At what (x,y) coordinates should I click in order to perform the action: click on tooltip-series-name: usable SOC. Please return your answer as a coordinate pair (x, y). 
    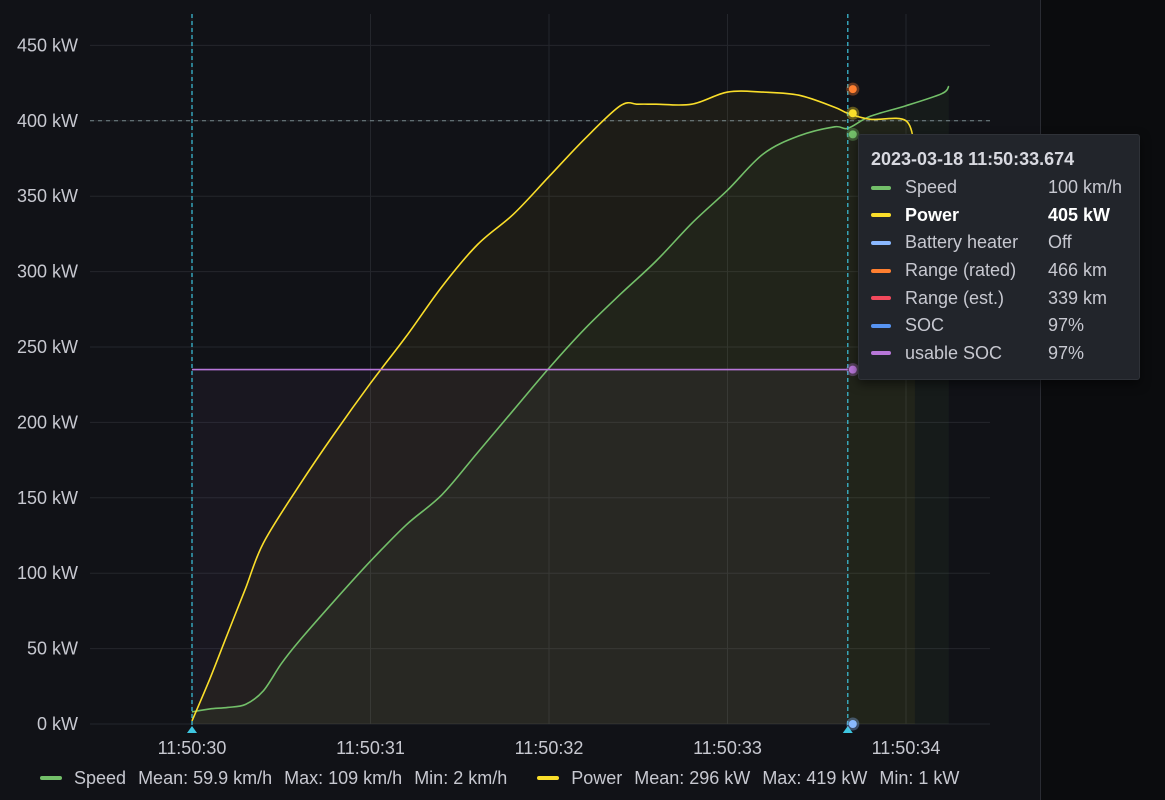
    Looking at the image, I should click on (954, 352).